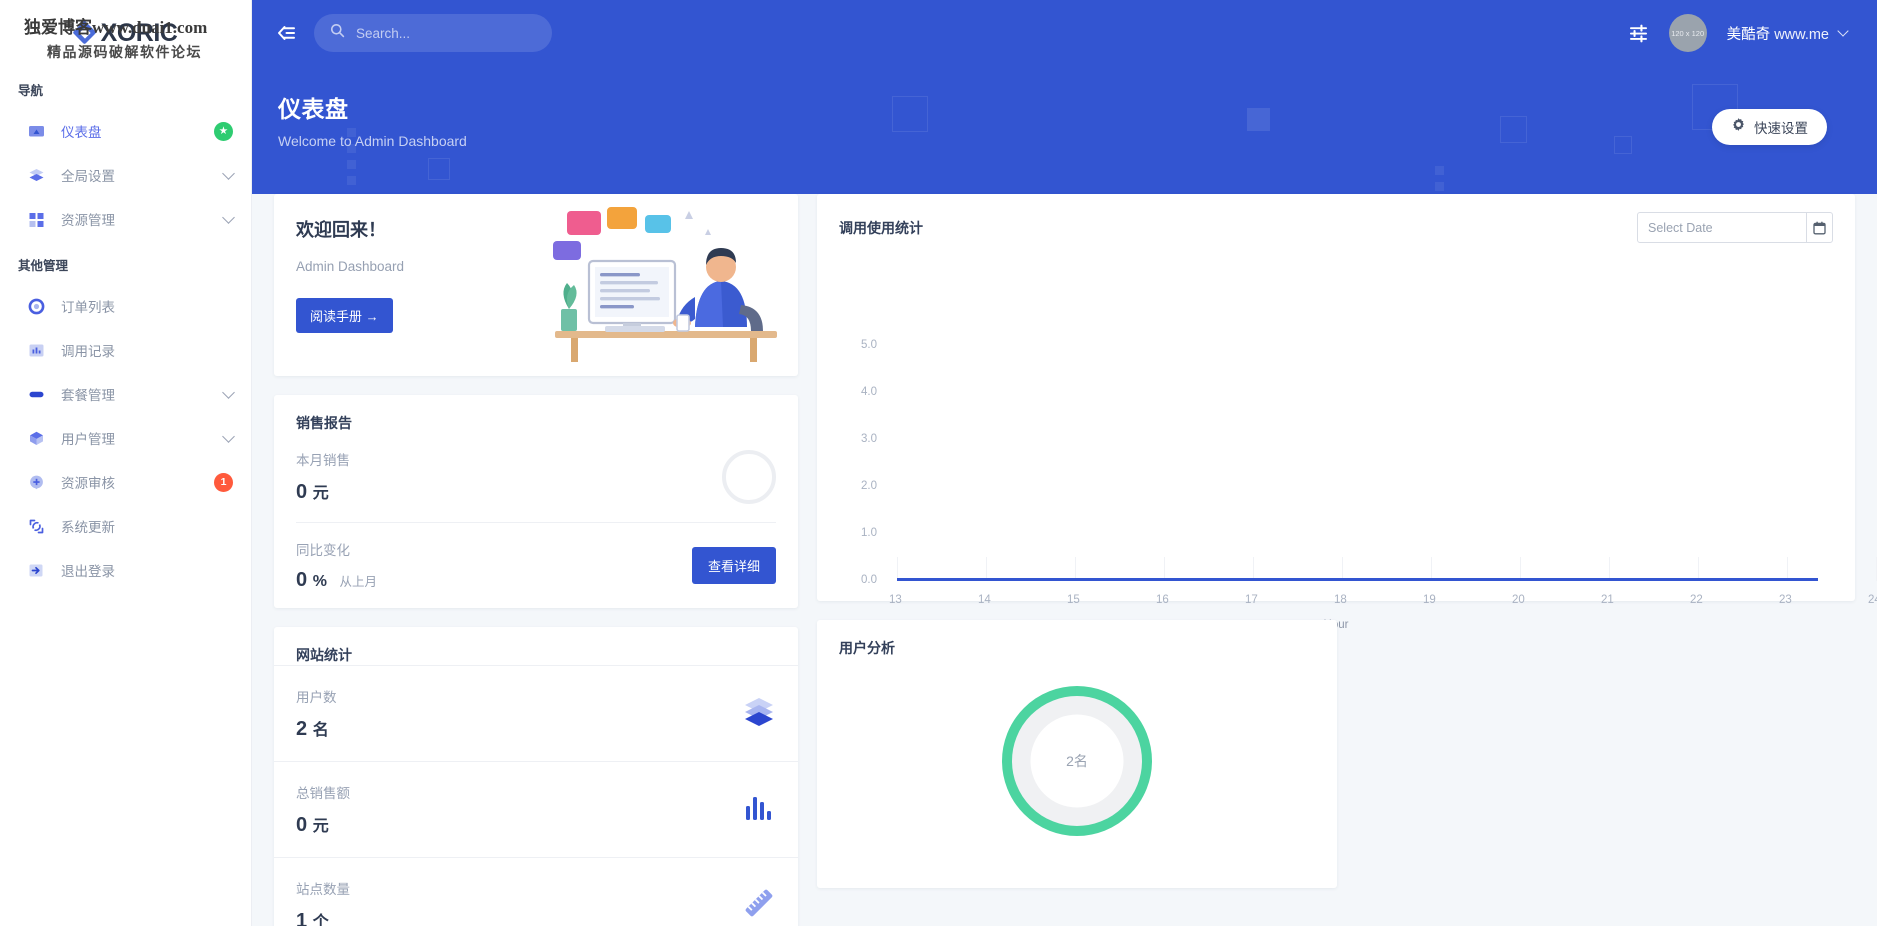 The width and height of the screenshot is (1877, 926). What do you see at coordinates (358, 582) in the screenshot?
I see `sales-change-suffix: 从上月` at bounding box center [358, 582].